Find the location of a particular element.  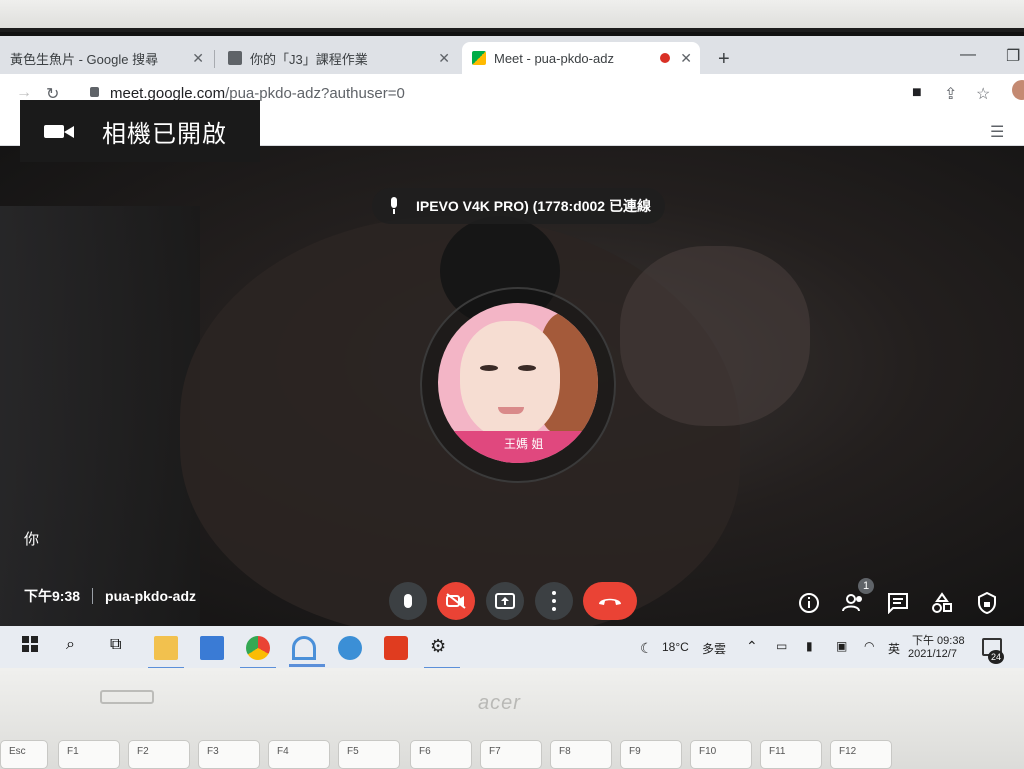

wifi-icon: ◠ is located at coordinates (869, 646).